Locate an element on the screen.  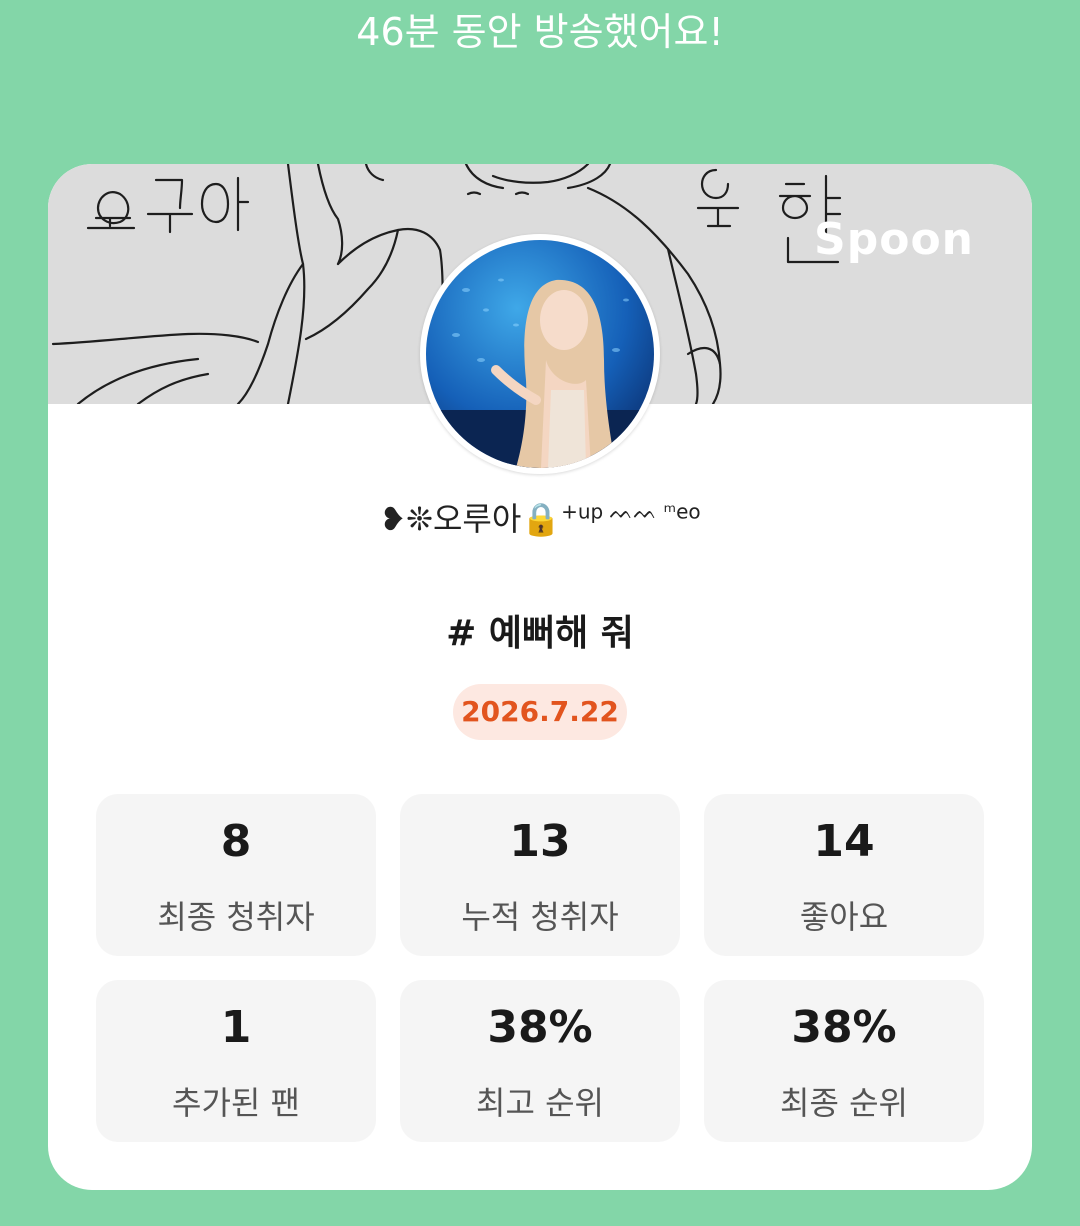
stat-value: 8 is located at coordinates (236, 841).